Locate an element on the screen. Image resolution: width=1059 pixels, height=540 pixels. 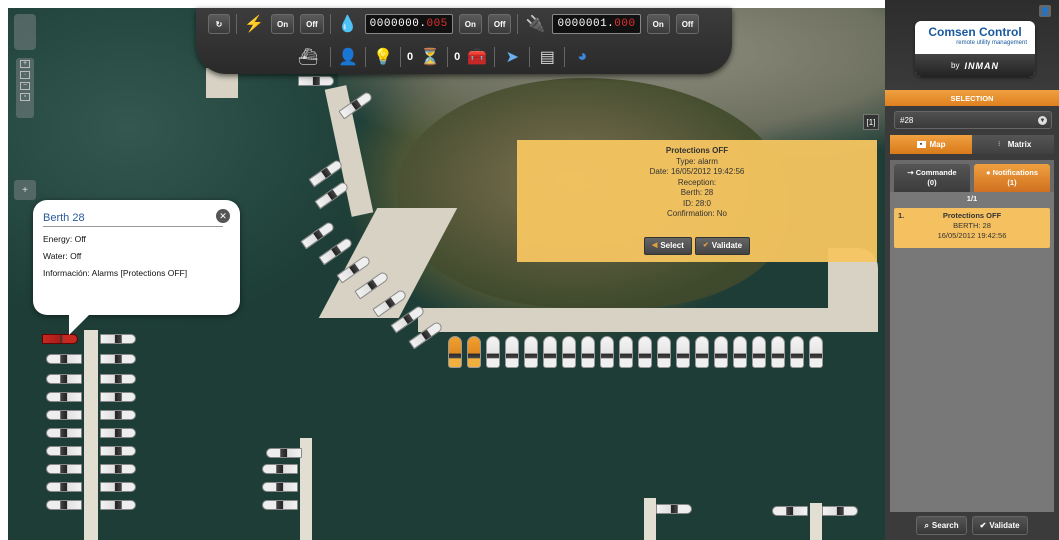
select-button: ◀ Select is located at coordinates (667, 246).